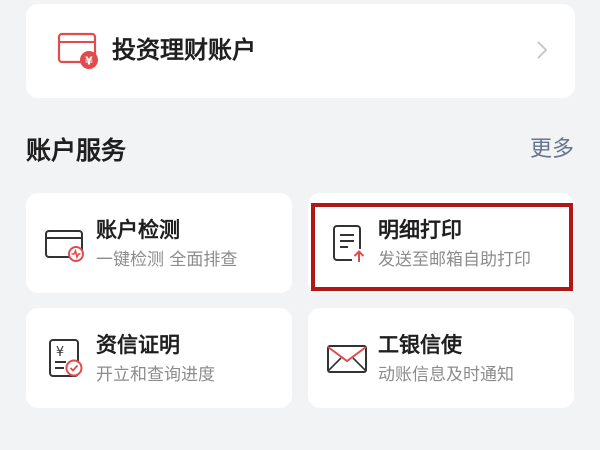  I want to click on tile-subtitle: 动账信息及时通知, so click(446, 375).